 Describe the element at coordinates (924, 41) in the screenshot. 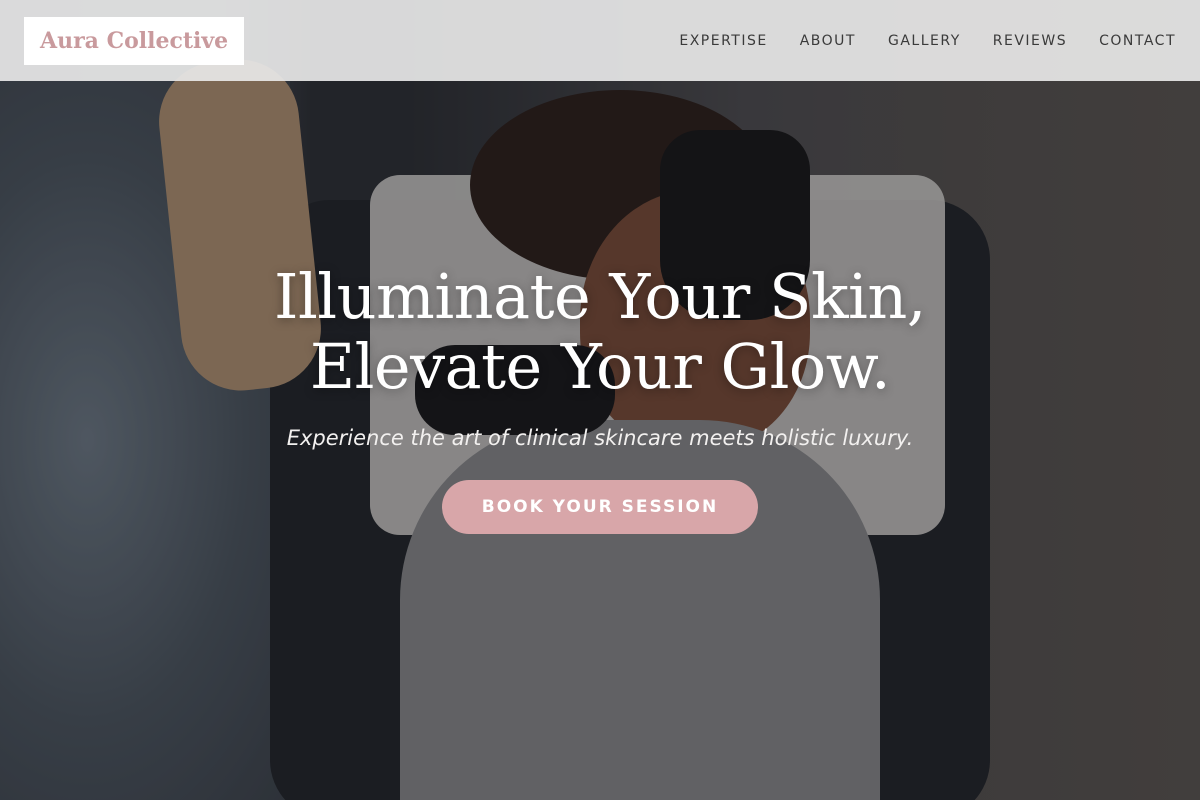

I see `nav-link-gallery: GALLERY` at that location.